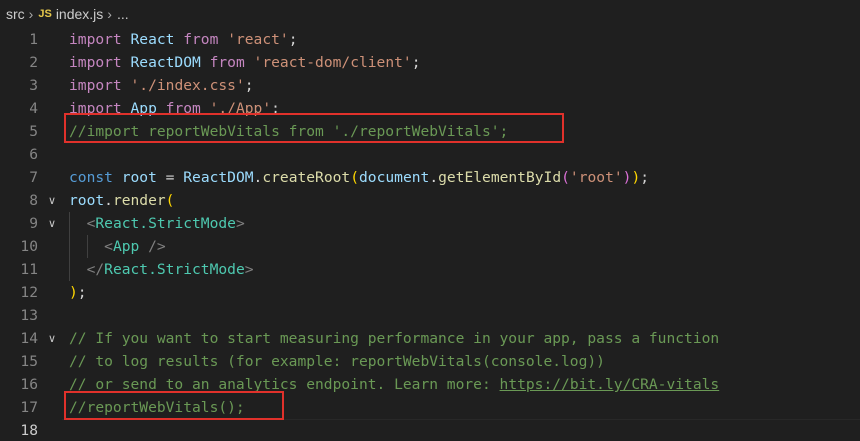 The height and width of the screenshot is (441, 860). Describe the element at coordinates (15, 14) in the screenshot. I see `breadcrumb-folder: src` at that location.